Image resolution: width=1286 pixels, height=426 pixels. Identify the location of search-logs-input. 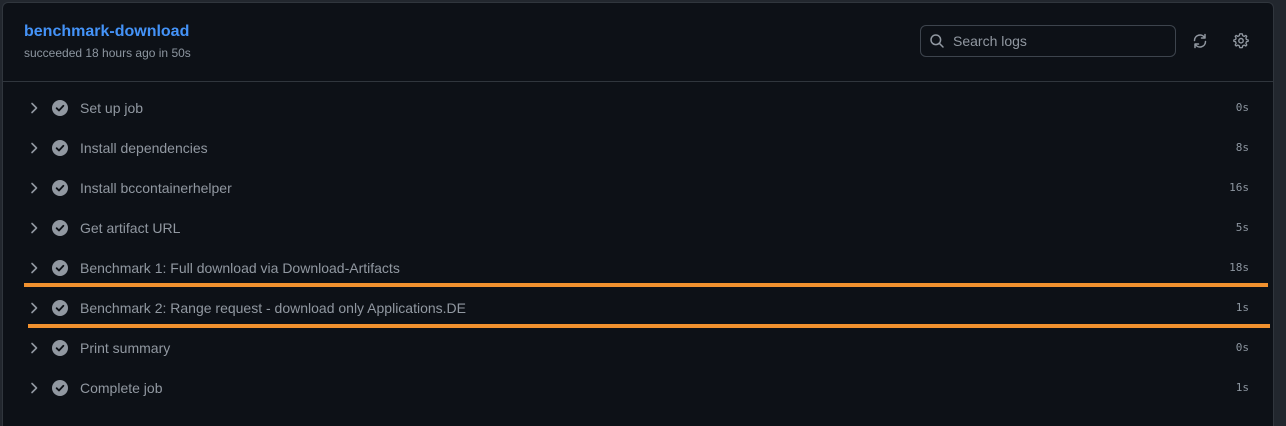
(1064, 41).